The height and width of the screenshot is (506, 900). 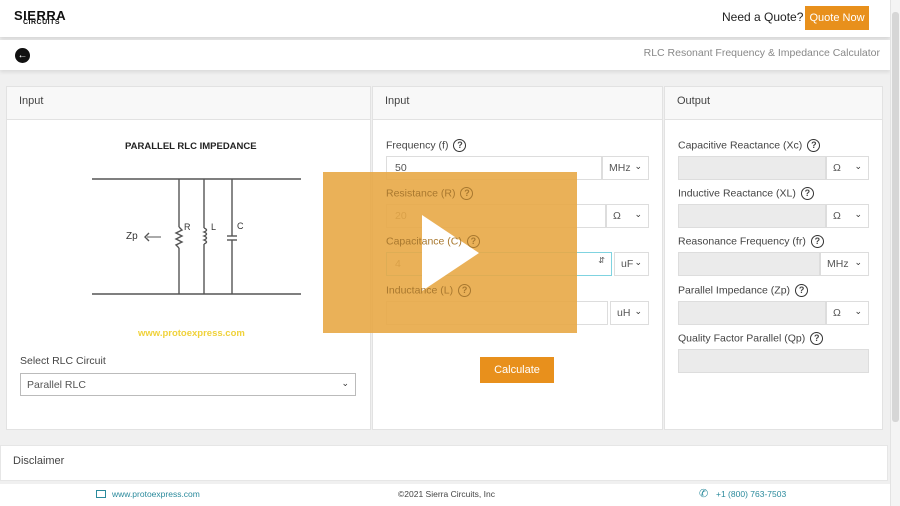 I want to click on rlc-circuit-select: Parallel RLC ⌄, so click(x=188, y=384).